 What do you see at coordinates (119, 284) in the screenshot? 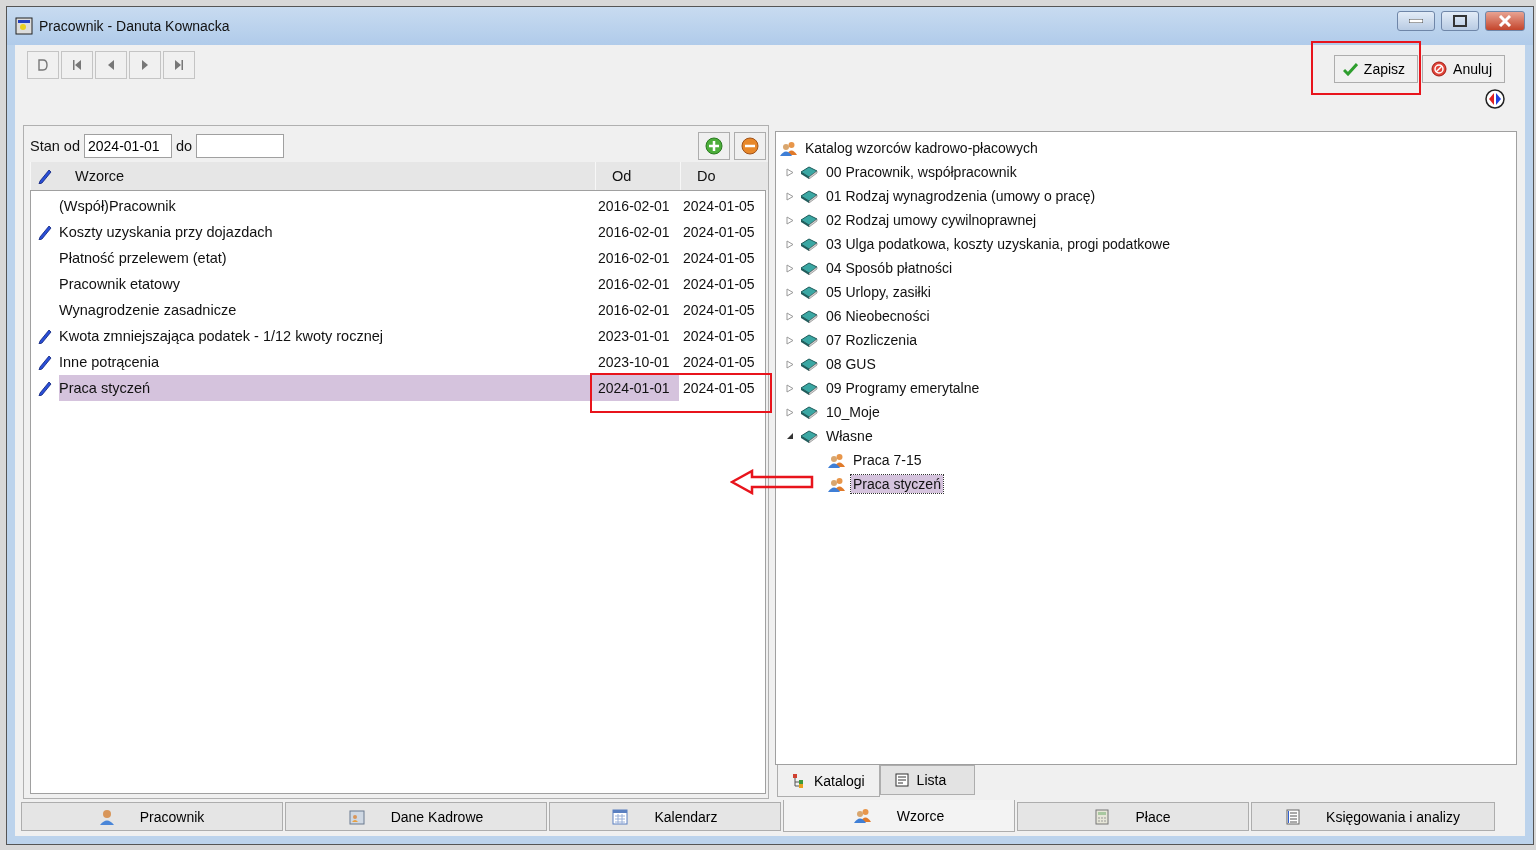
I see `template-name: Pracownik etatowy` at bounding box center [119, 284].